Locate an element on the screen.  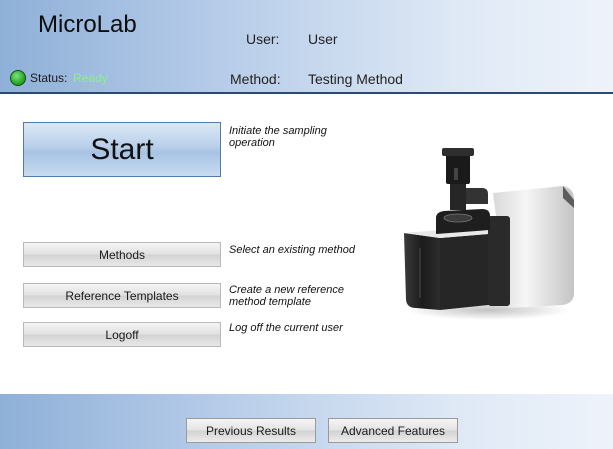
previous-results-button: Previous Results is located at coordinates (251, 430).